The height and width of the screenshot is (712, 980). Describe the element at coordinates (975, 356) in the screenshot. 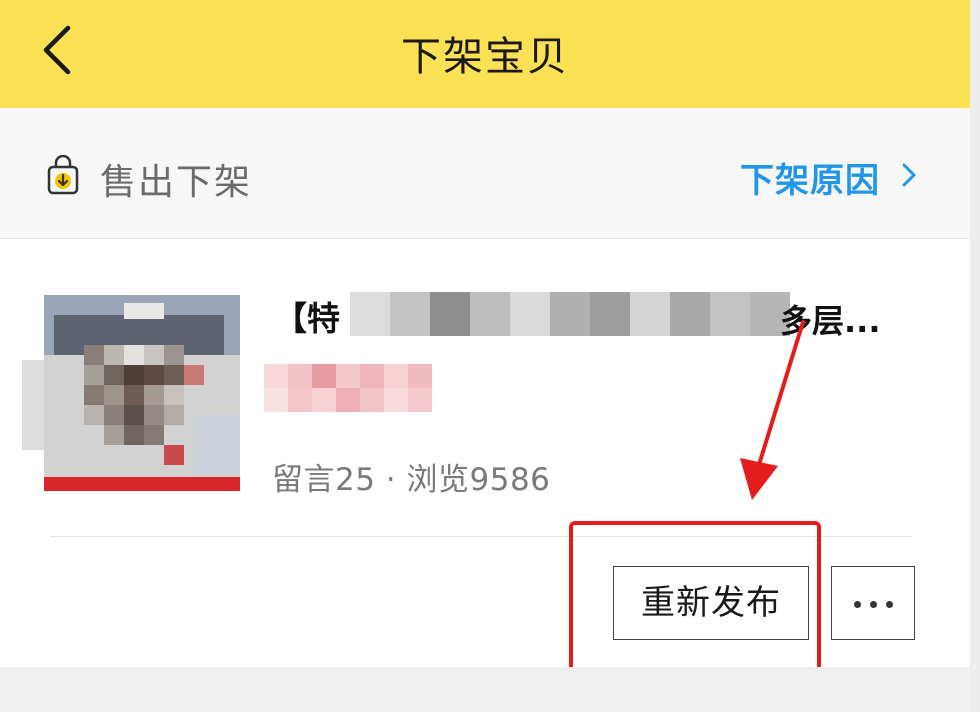

I see `edge-strip` at that location.